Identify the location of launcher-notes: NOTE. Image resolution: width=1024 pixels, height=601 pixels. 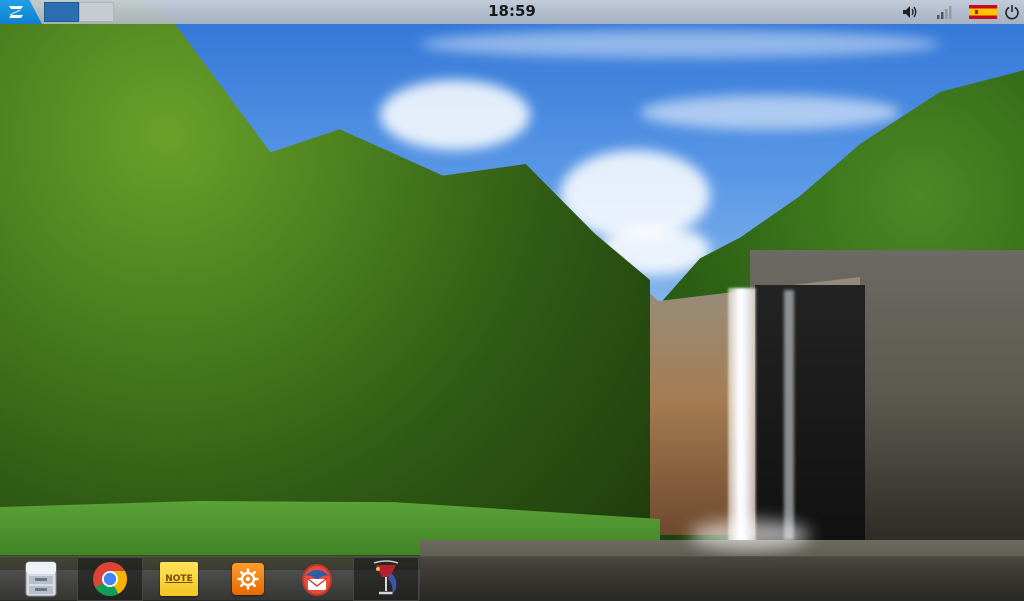
(179, 579).